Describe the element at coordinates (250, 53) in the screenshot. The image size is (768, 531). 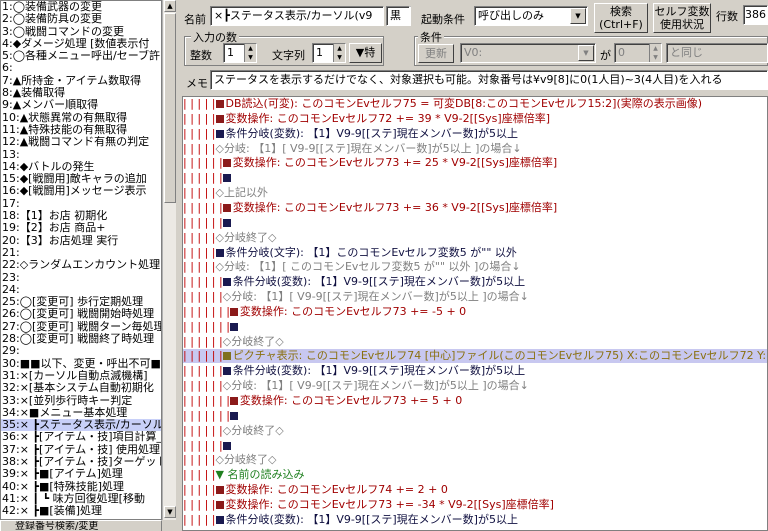
I see `int-spin-icon: ▲ ▼` at that location.